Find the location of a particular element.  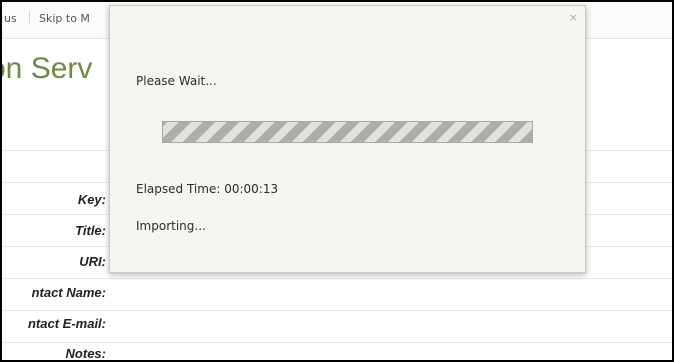

progress-bar is located at coordinates (347, 132).